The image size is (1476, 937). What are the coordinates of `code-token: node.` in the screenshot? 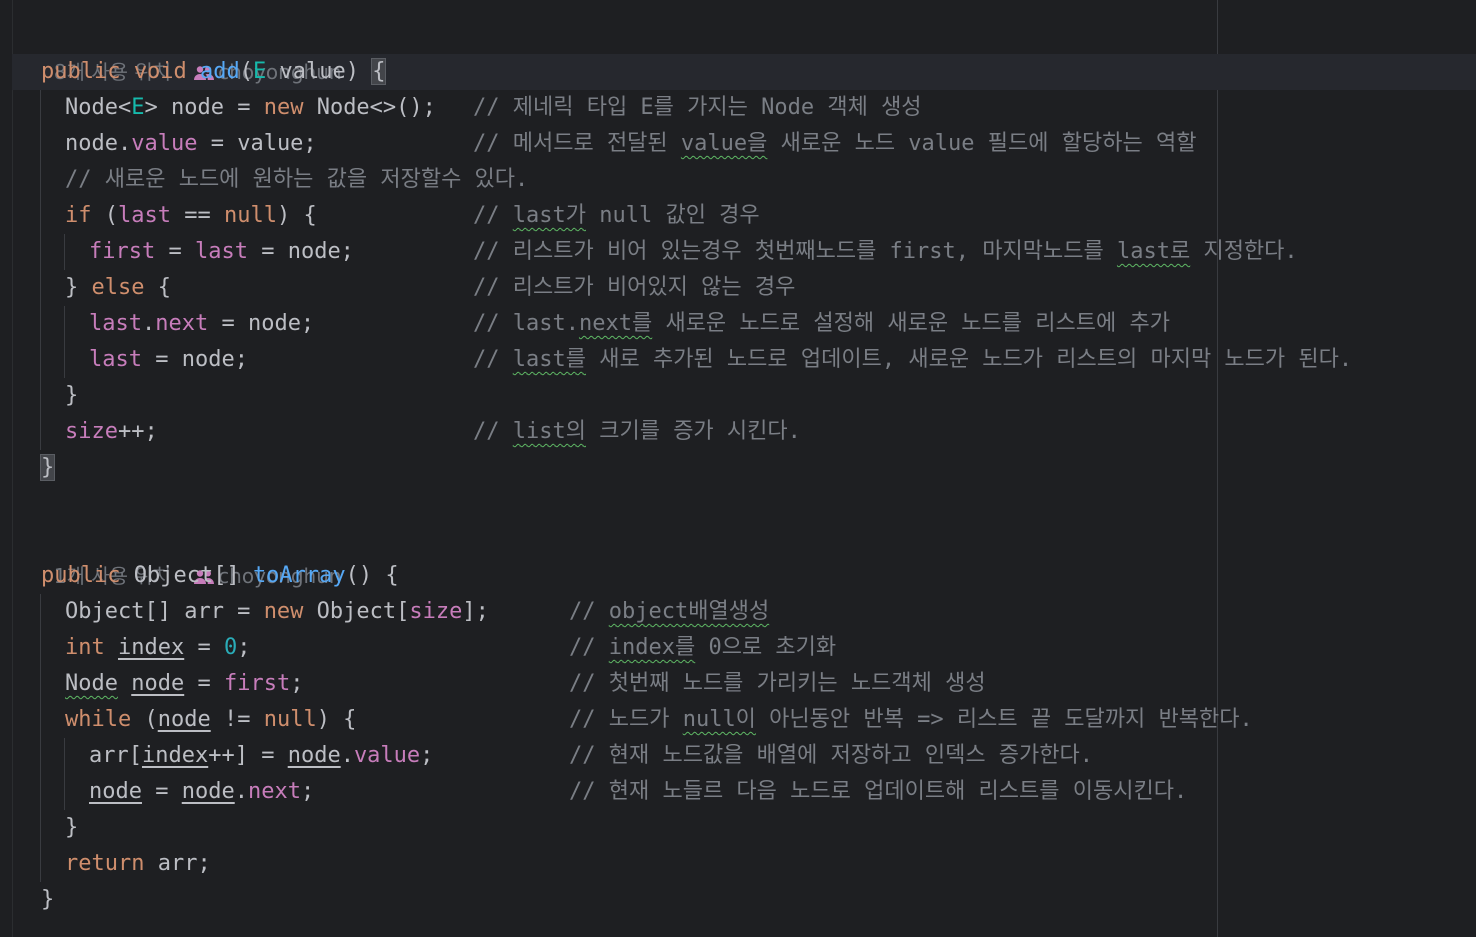 It's located at (98, 143).